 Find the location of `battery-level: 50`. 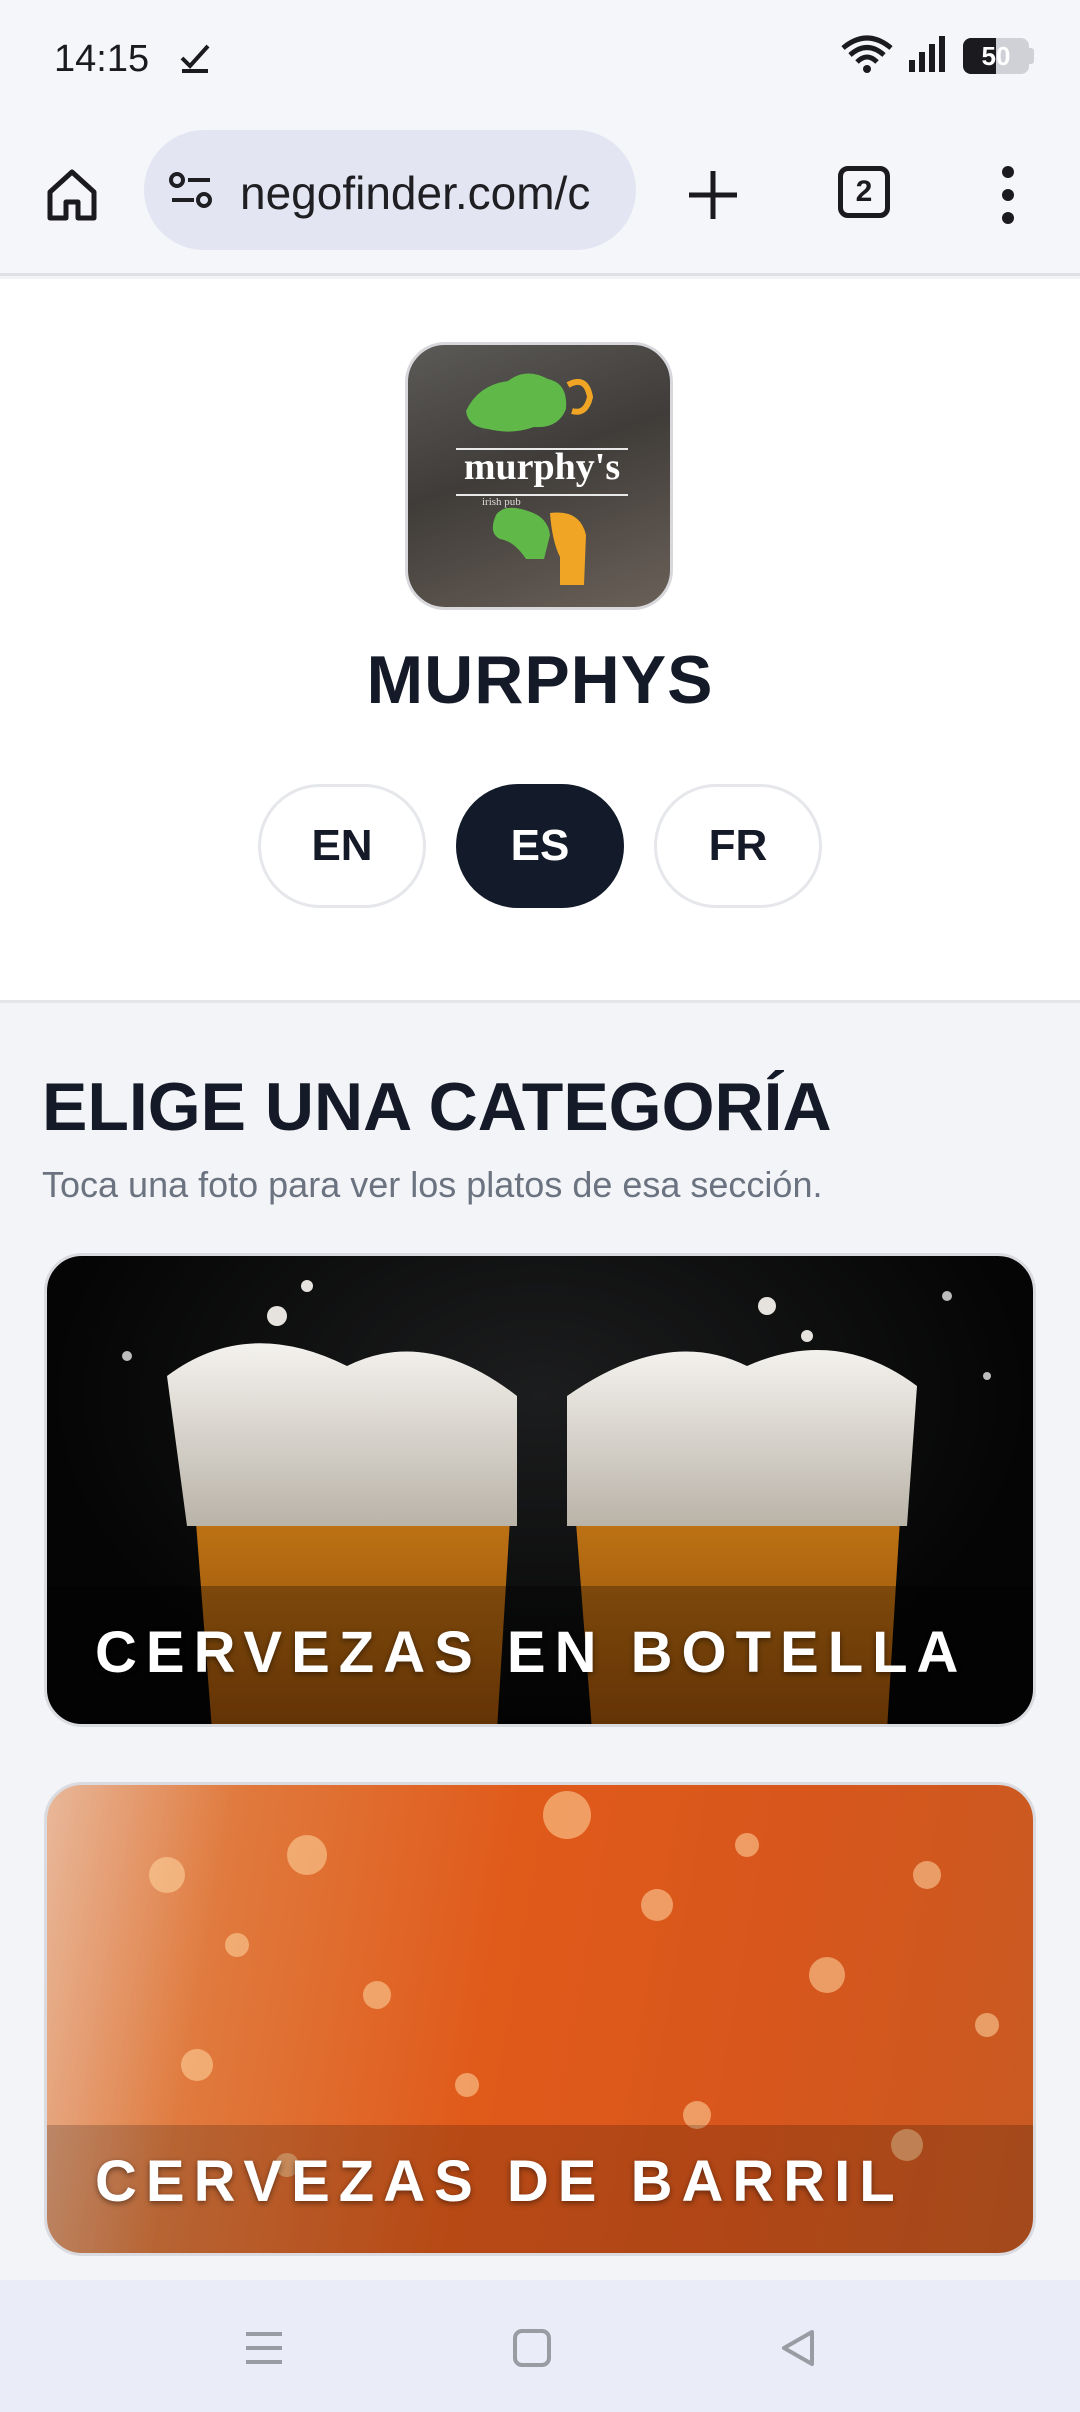

battery-level: 50 is located at coordinates (996, 56).